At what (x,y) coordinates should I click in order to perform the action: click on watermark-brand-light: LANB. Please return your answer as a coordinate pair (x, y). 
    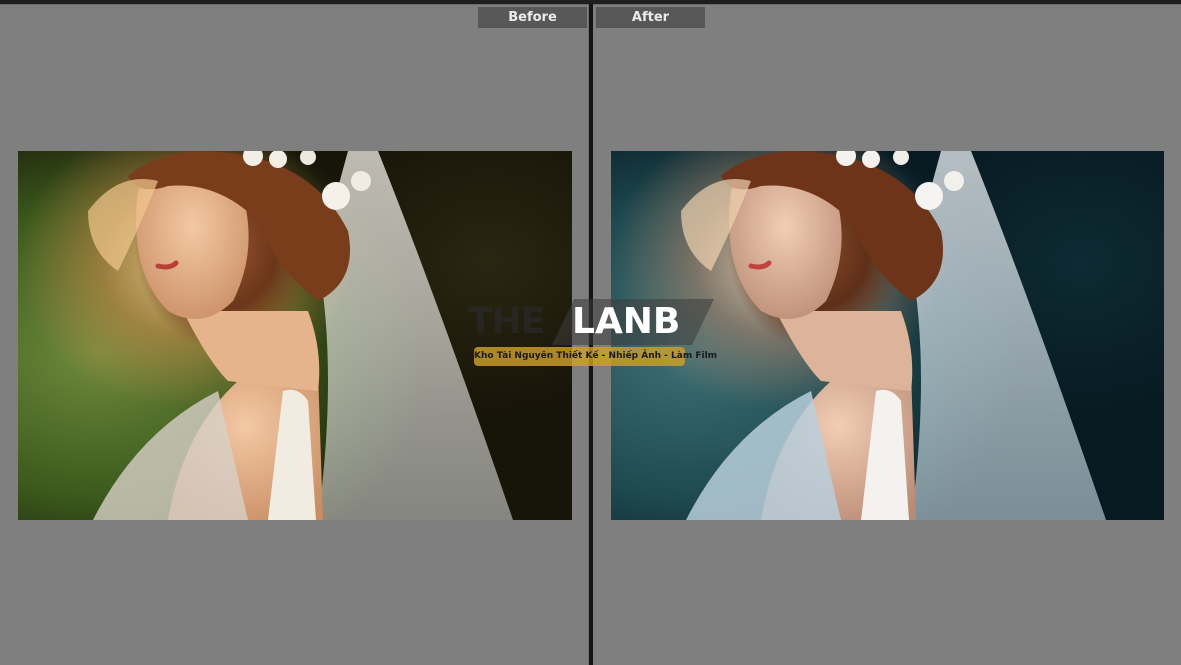
    Looking at the image, I should click on (626, 321).